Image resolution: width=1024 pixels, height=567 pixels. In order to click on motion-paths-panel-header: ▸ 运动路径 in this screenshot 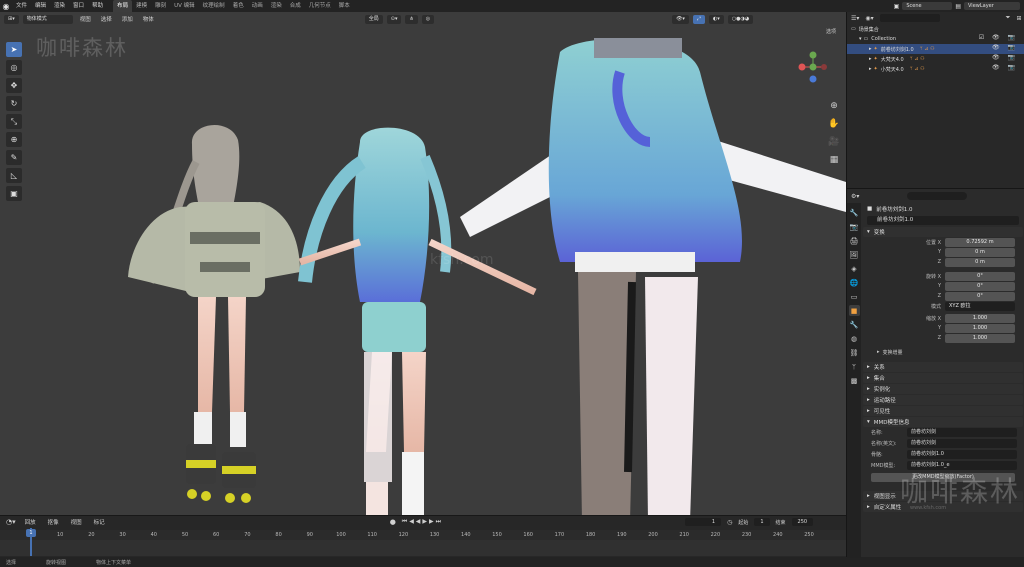, I will do `click(943, 400)`.